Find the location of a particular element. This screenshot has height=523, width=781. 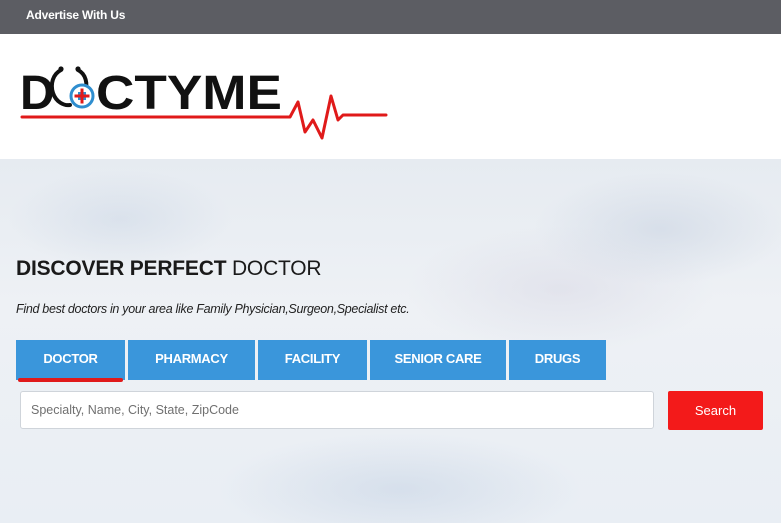

tab-label: FACILITY is located at coordinates (312, 358).